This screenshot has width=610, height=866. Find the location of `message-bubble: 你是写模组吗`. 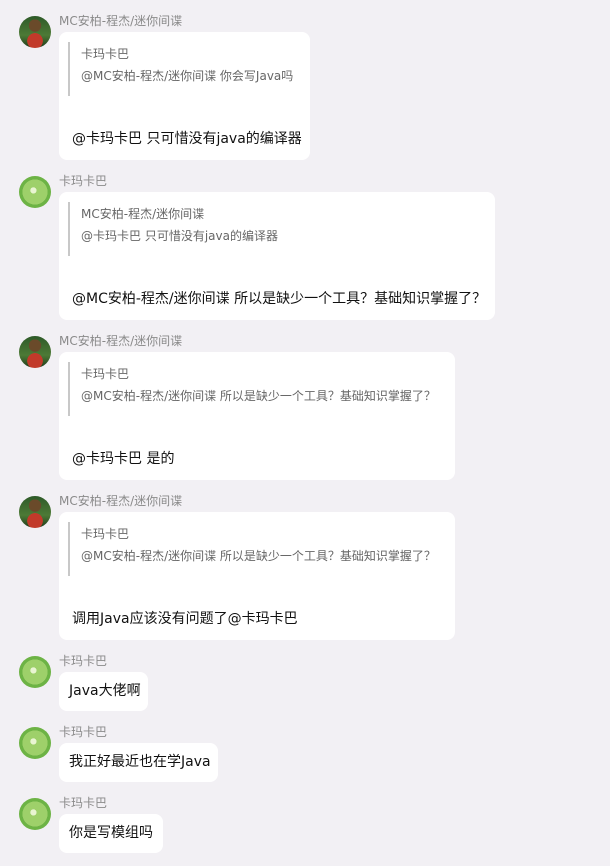

message-bubble: 你是写模组吗 is located at coordinates (111, 833).